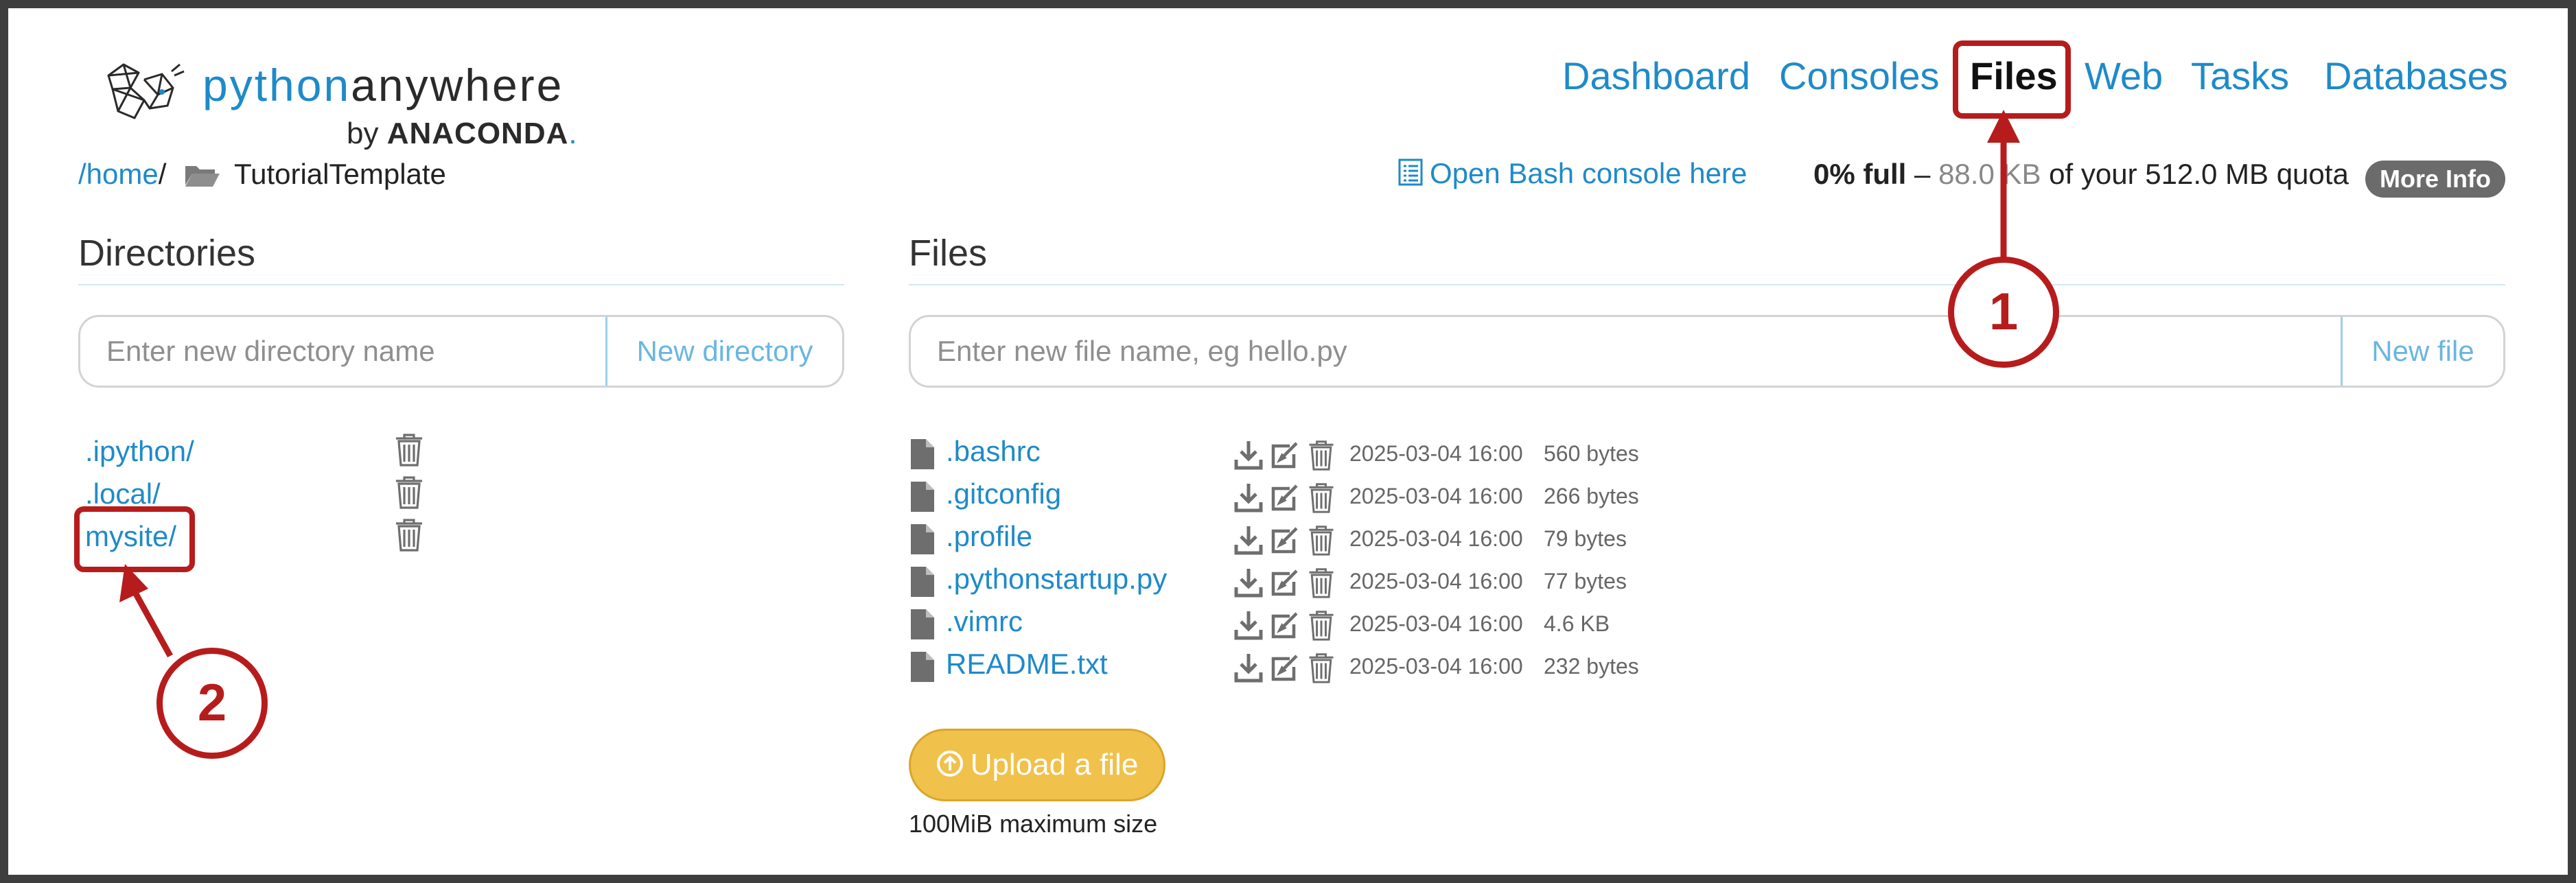  What do you see at coordinates (993, 452) in the screenshot?
I see `file-link: .bashrc` at bounding box center [993, 452].